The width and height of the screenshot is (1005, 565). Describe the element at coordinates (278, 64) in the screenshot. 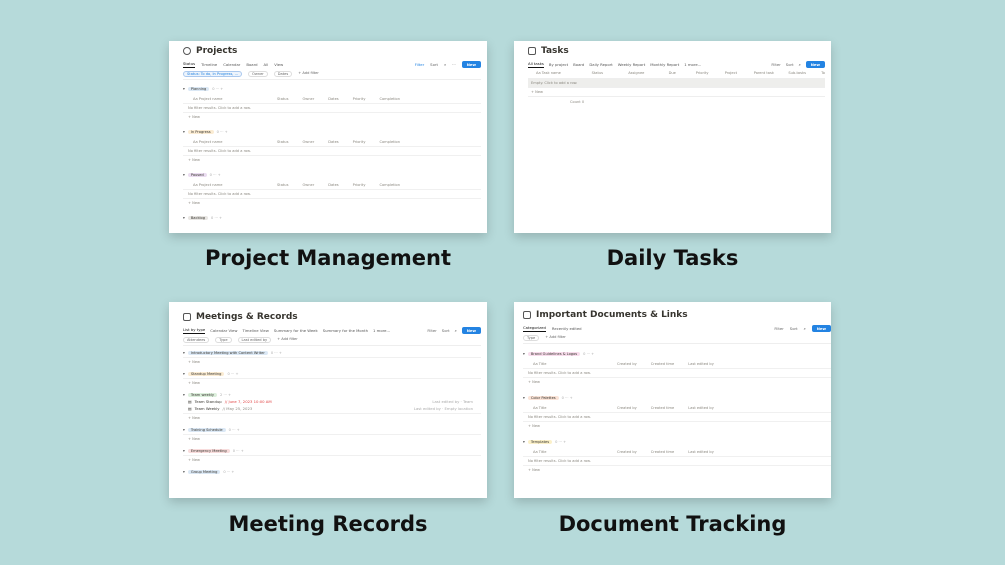

I see `tab-view: View` at that location.